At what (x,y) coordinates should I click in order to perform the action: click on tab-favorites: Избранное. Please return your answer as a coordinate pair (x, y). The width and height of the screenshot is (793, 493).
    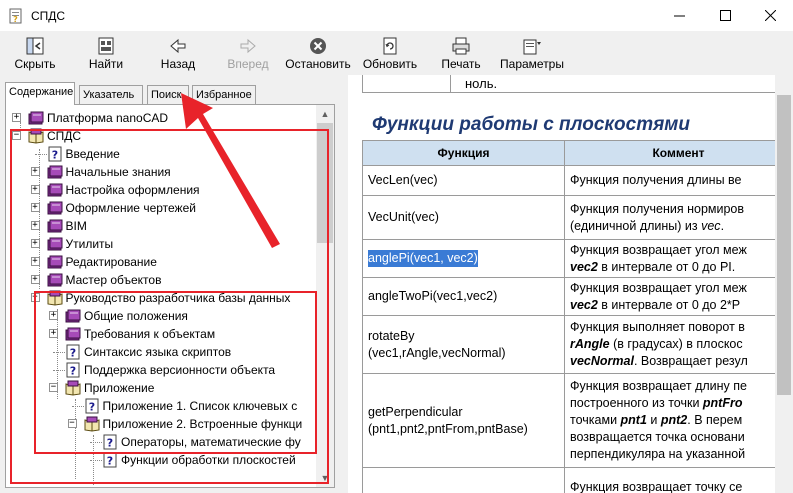
    Looking at the image, I should click on (224, 95).